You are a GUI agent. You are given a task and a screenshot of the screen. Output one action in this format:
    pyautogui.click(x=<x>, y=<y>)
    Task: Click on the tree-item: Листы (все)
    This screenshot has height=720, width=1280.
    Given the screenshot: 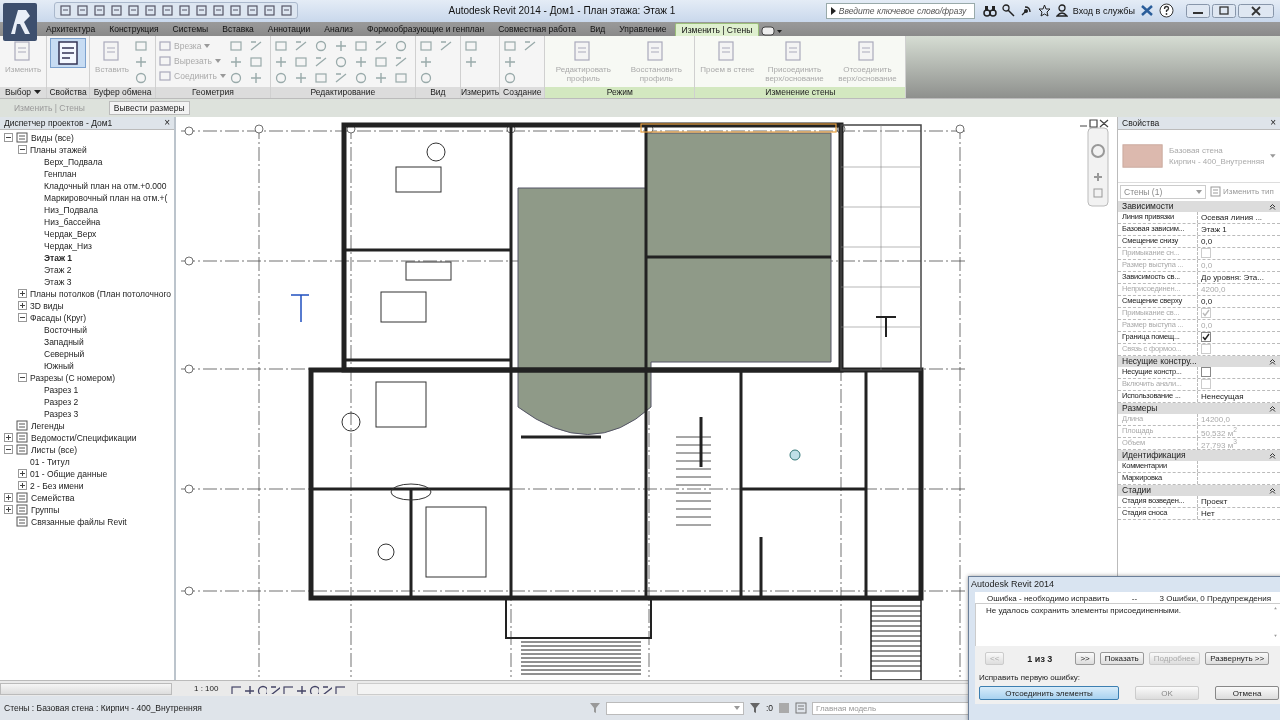 What is the action you would take?
    pyautogui.click(x=54, y=449)
    